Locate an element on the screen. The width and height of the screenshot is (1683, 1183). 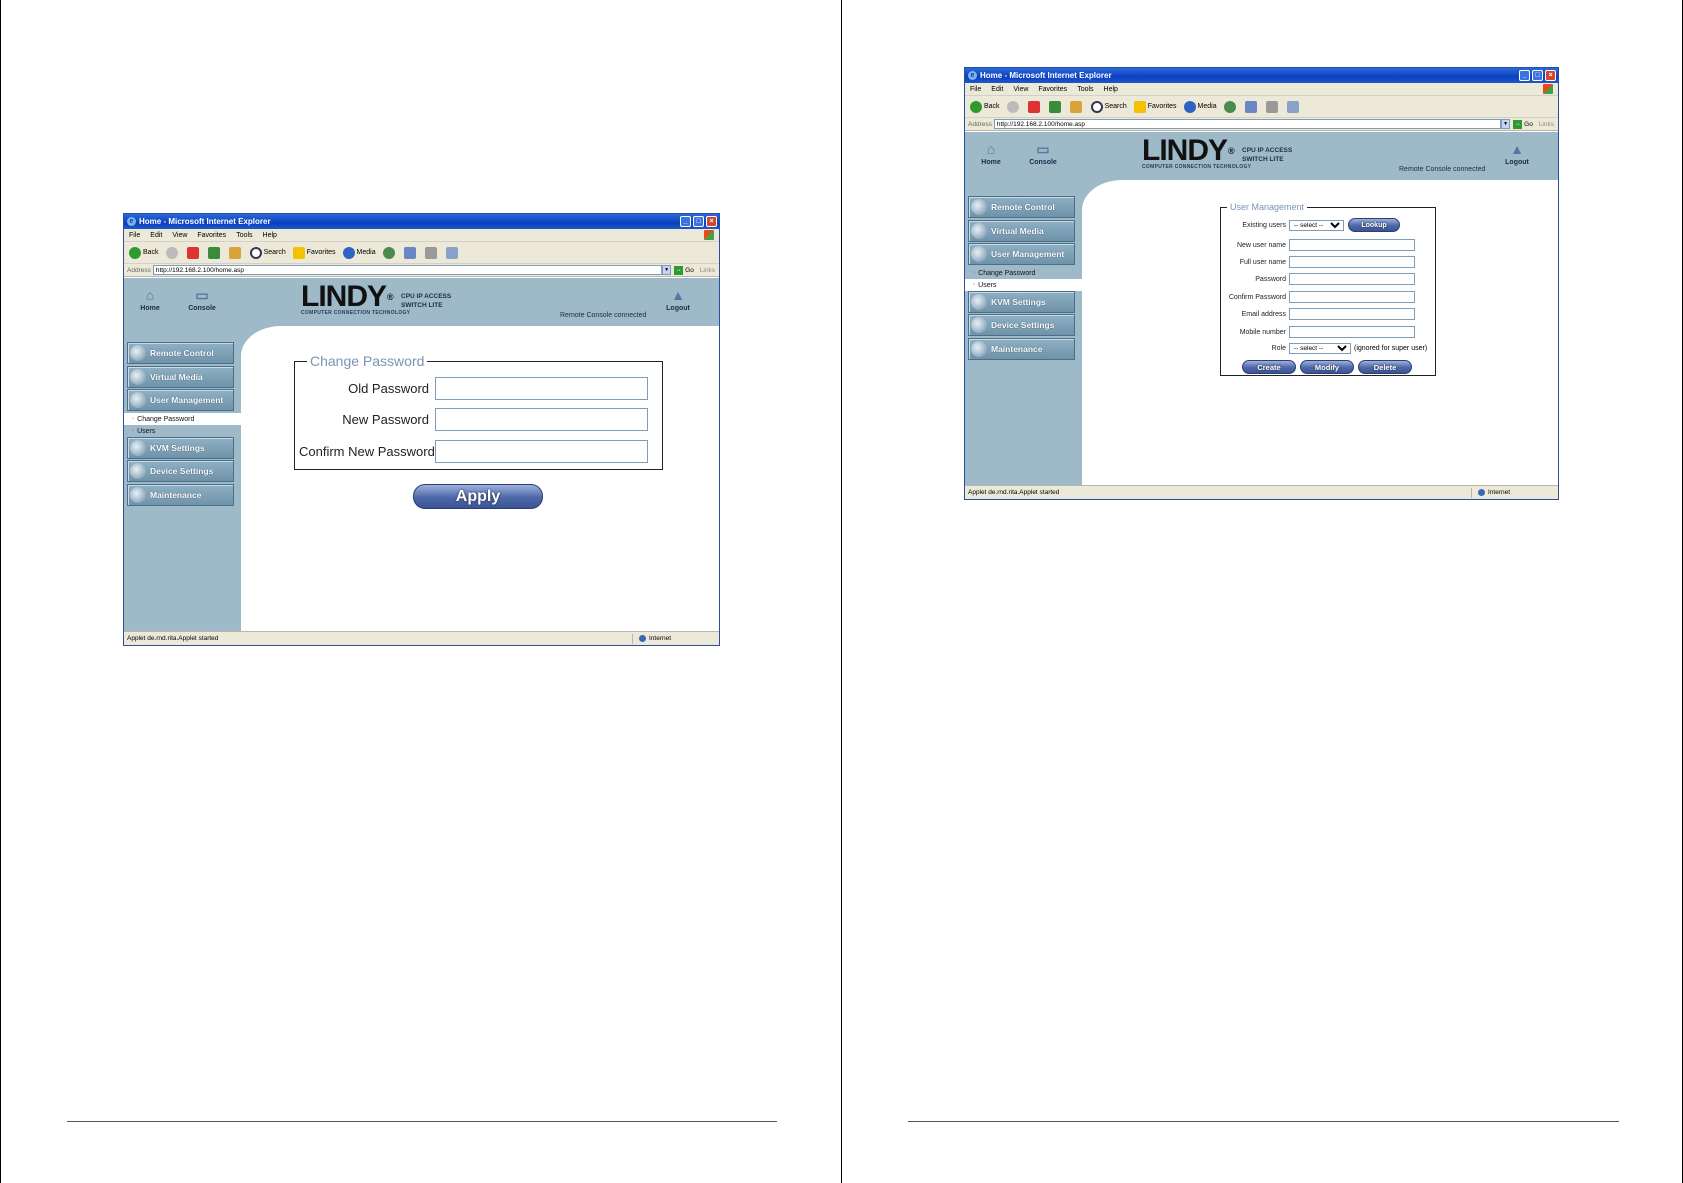
mobile-number-input is located at coordinates (1352, 332).